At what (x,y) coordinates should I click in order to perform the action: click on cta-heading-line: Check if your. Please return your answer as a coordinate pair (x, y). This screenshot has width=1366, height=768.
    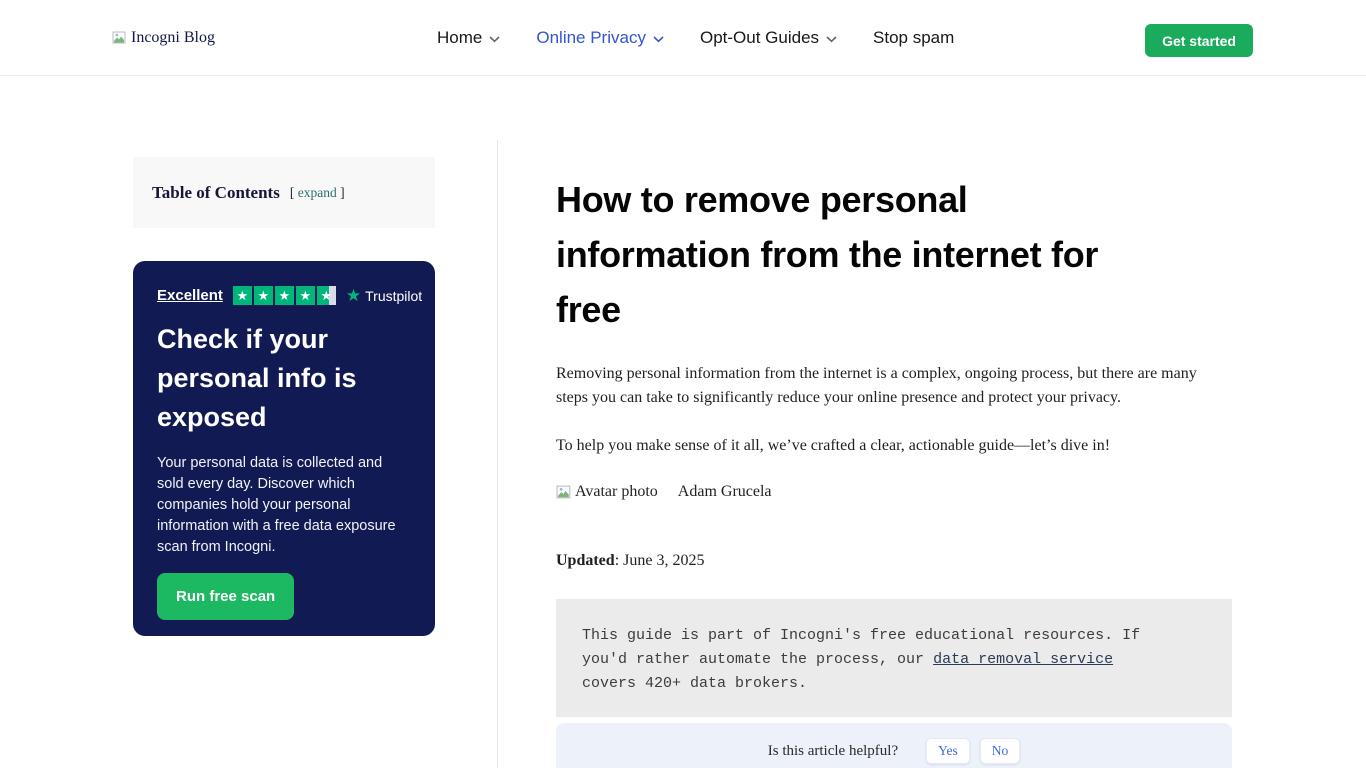
    Looking at the image, I should click on (243, 339).